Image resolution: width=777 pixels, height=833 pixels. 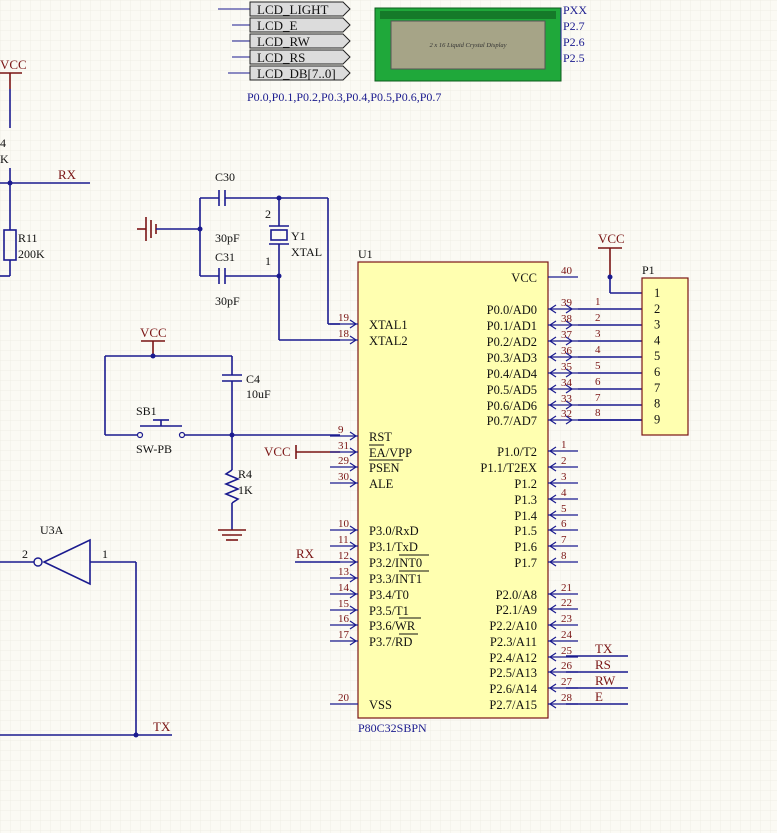 I want to click on vcc-label-u1: VCC, so click(x=611, y=238).